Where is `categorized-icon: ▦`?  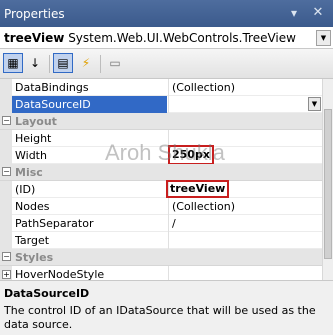 categorized-icon: ▦ is located at coordinates (13, 63).